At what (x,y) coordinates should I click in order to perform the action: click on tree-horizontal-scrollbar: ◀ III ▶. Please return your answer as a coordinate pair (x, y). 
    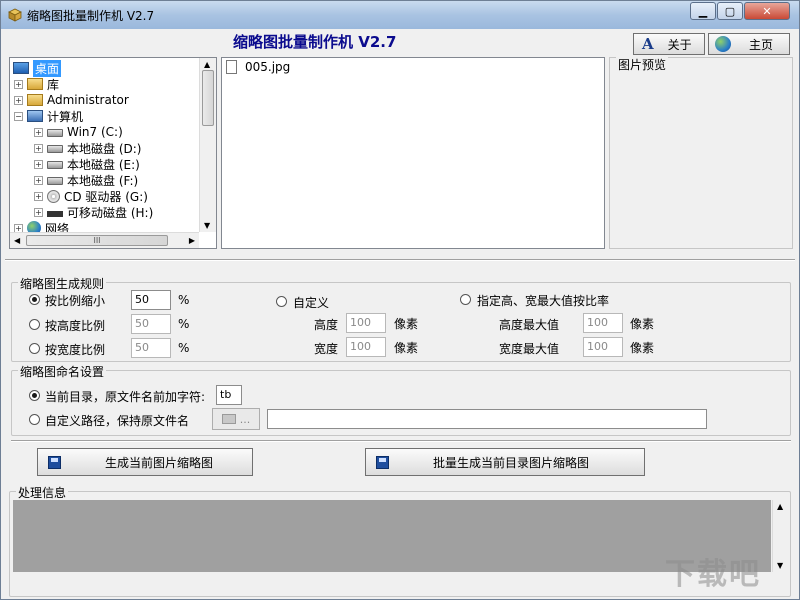
    Looking at the image, I should click on (104, 240).